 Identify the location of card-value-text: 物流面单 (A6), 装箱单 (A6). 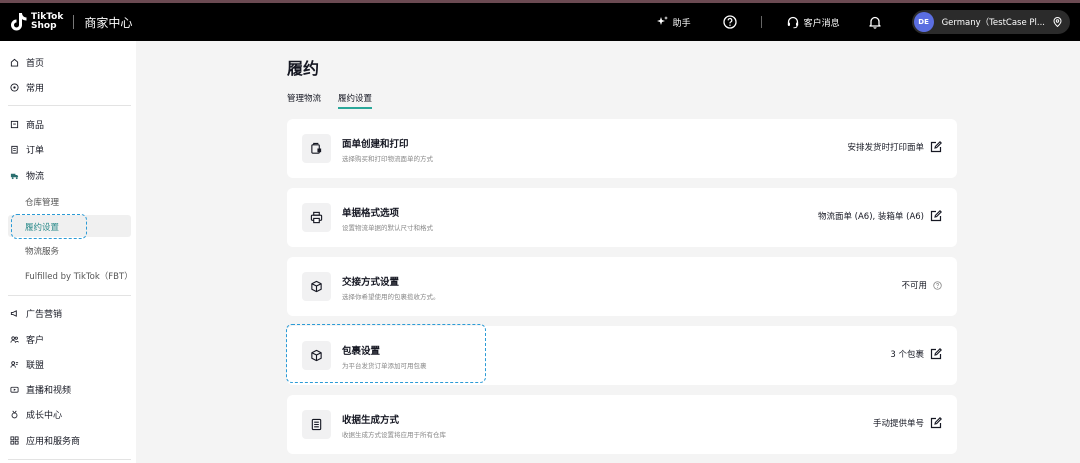
(870, 217).